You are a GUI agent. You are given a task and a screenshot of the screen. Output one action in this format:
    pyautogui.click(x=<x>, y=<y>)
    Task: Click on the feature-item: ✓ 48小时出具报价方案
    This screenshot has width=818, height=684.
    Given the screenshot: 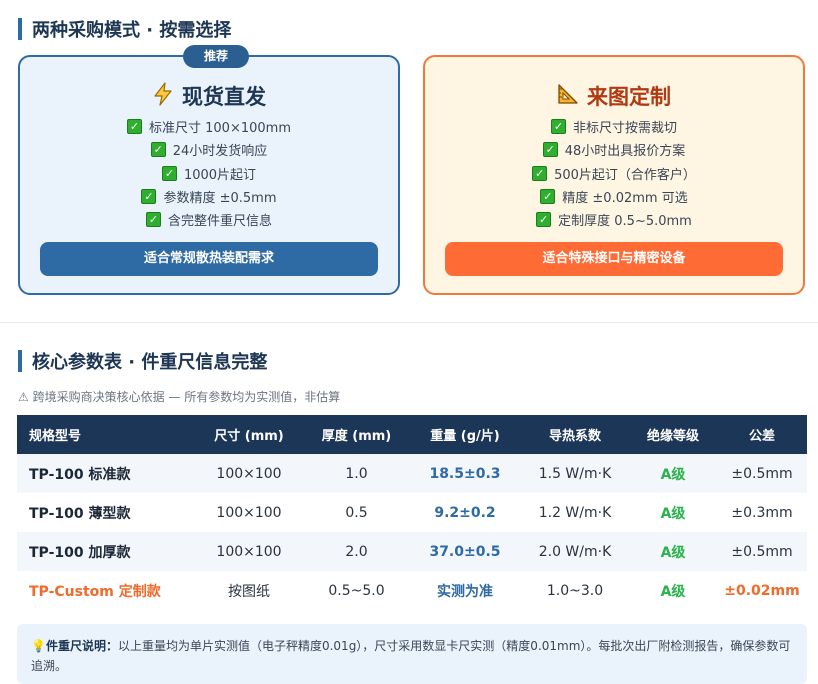 What is the action you would take?
    pyautogui.click(x=614, y=149)
    